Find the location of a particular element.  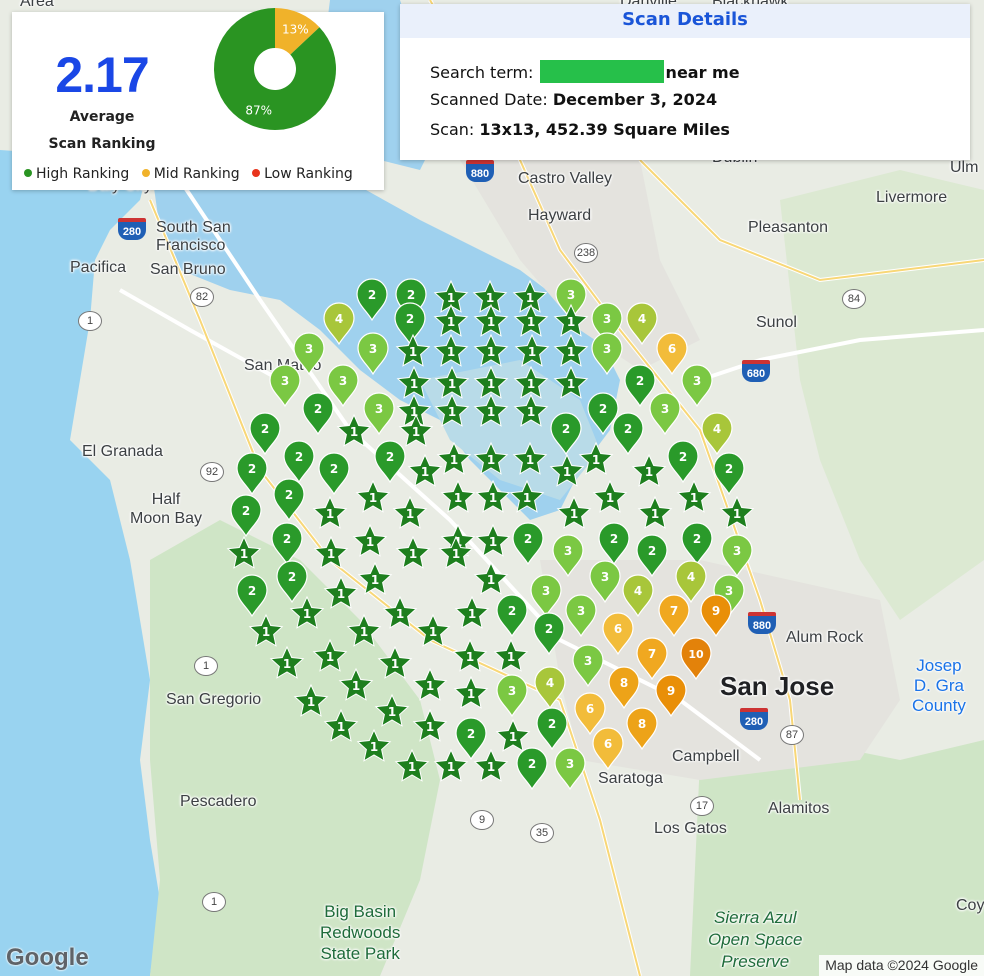

jose-county-label: Josep D. Gra County is located at coordinates (939, 685).